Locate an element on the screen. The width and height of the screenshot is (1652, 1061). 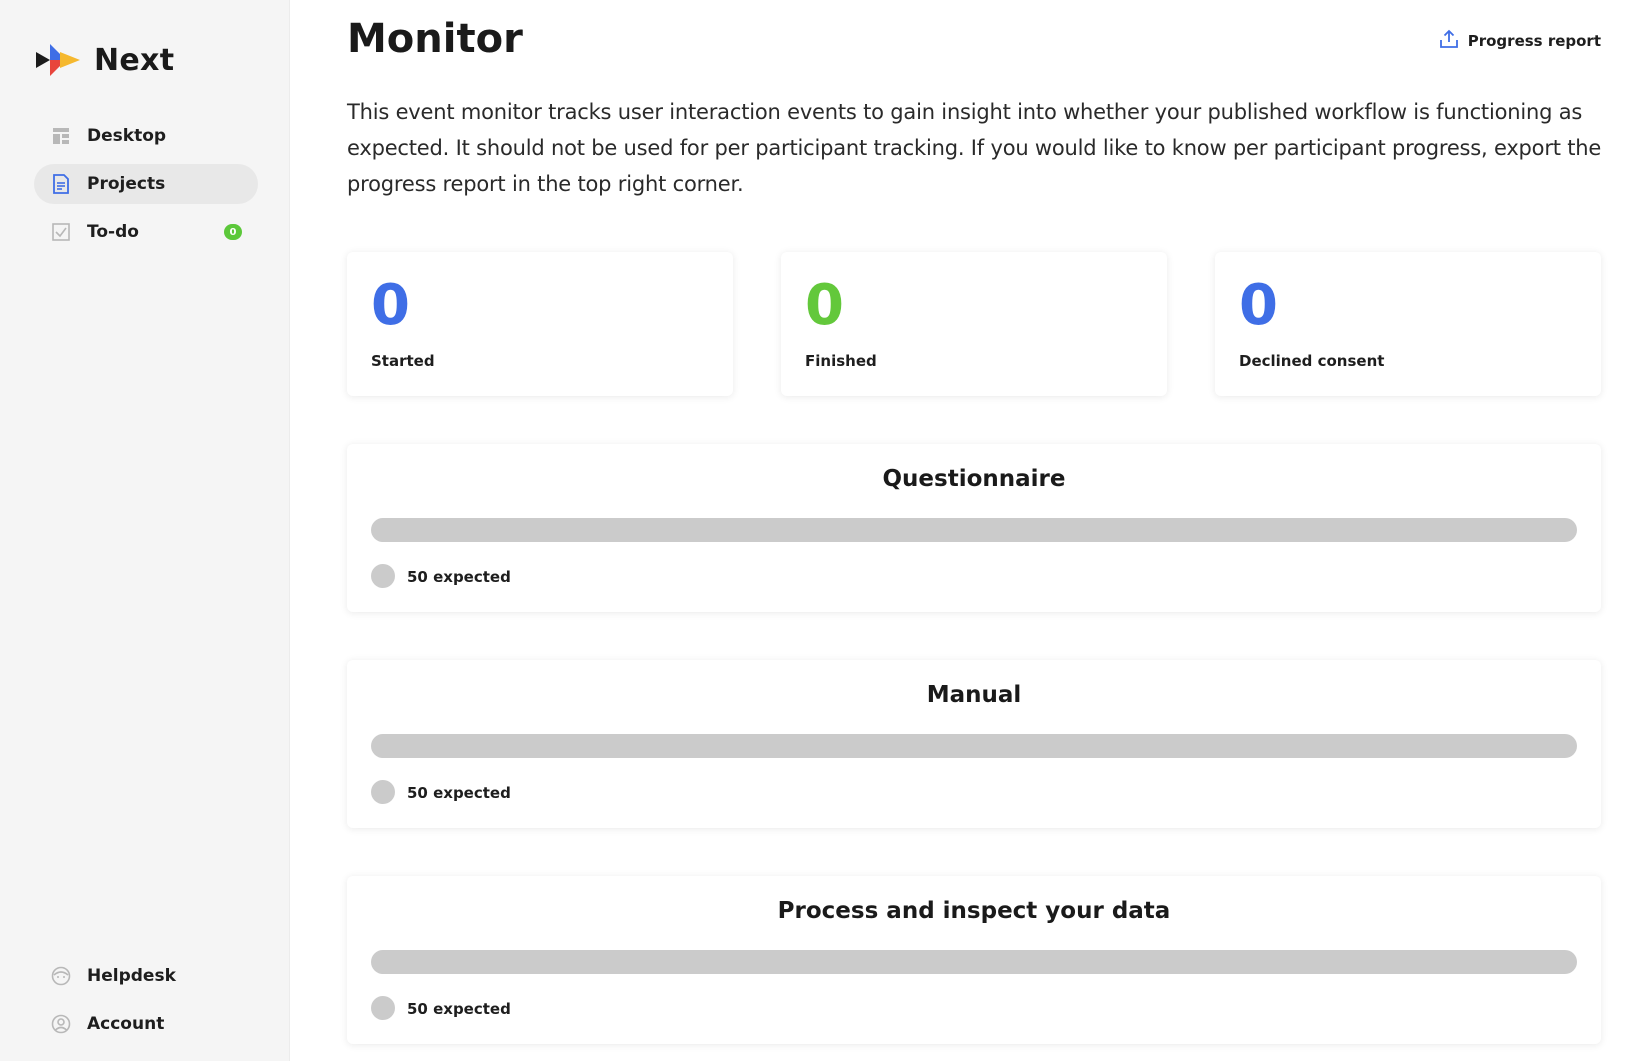
sidebar-item-label: Desktop is located at coordinates (127, 136).